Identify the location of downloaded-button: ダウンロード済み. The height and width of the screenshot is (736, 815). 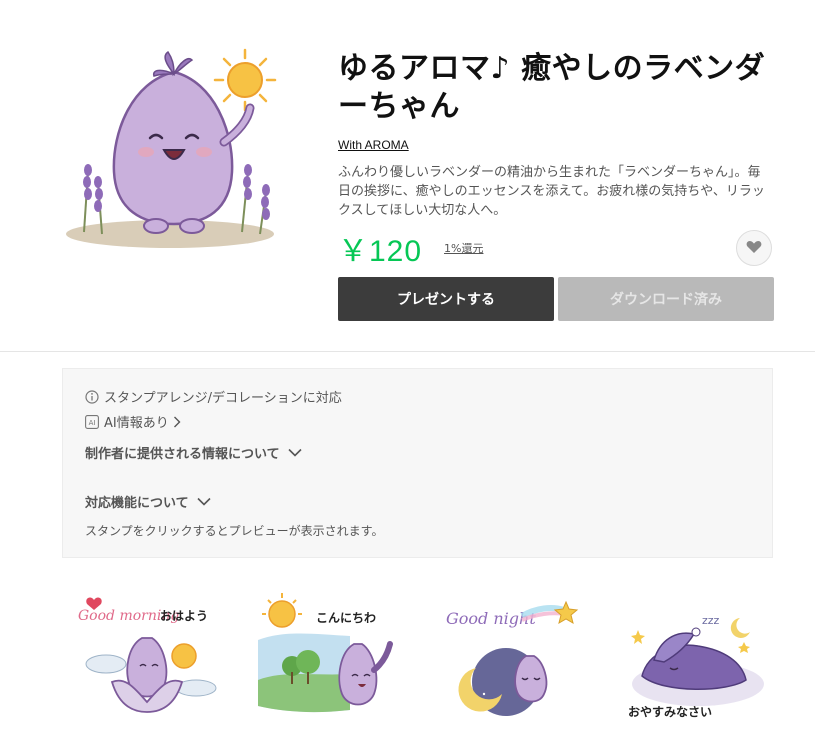
(666, 299).